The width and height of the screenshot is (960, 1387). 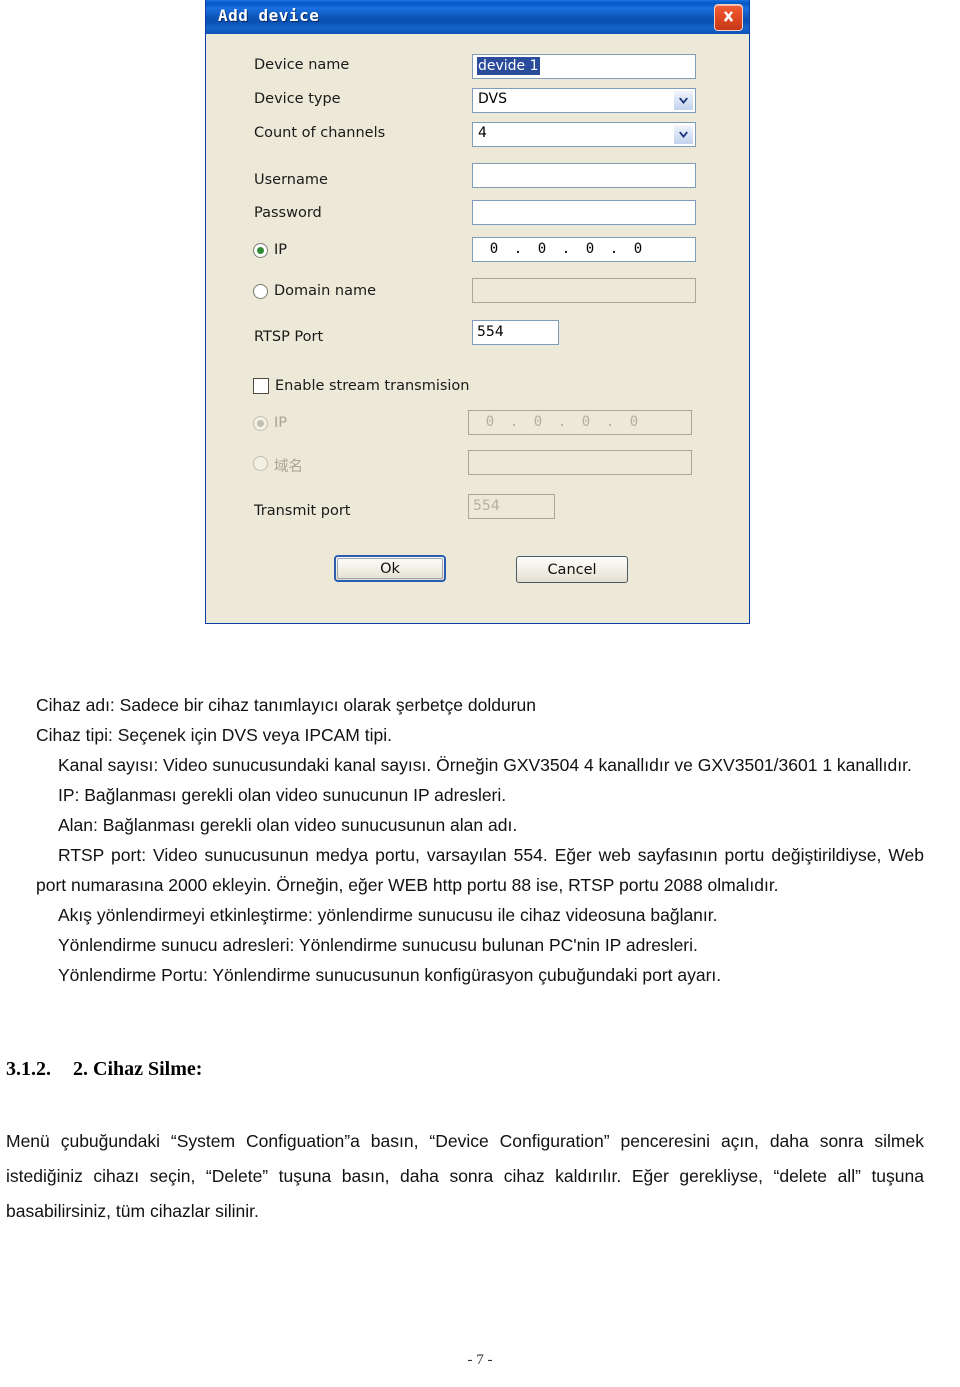 I want to click on count-of-channels-select: 4, so click(x=584, y=134).